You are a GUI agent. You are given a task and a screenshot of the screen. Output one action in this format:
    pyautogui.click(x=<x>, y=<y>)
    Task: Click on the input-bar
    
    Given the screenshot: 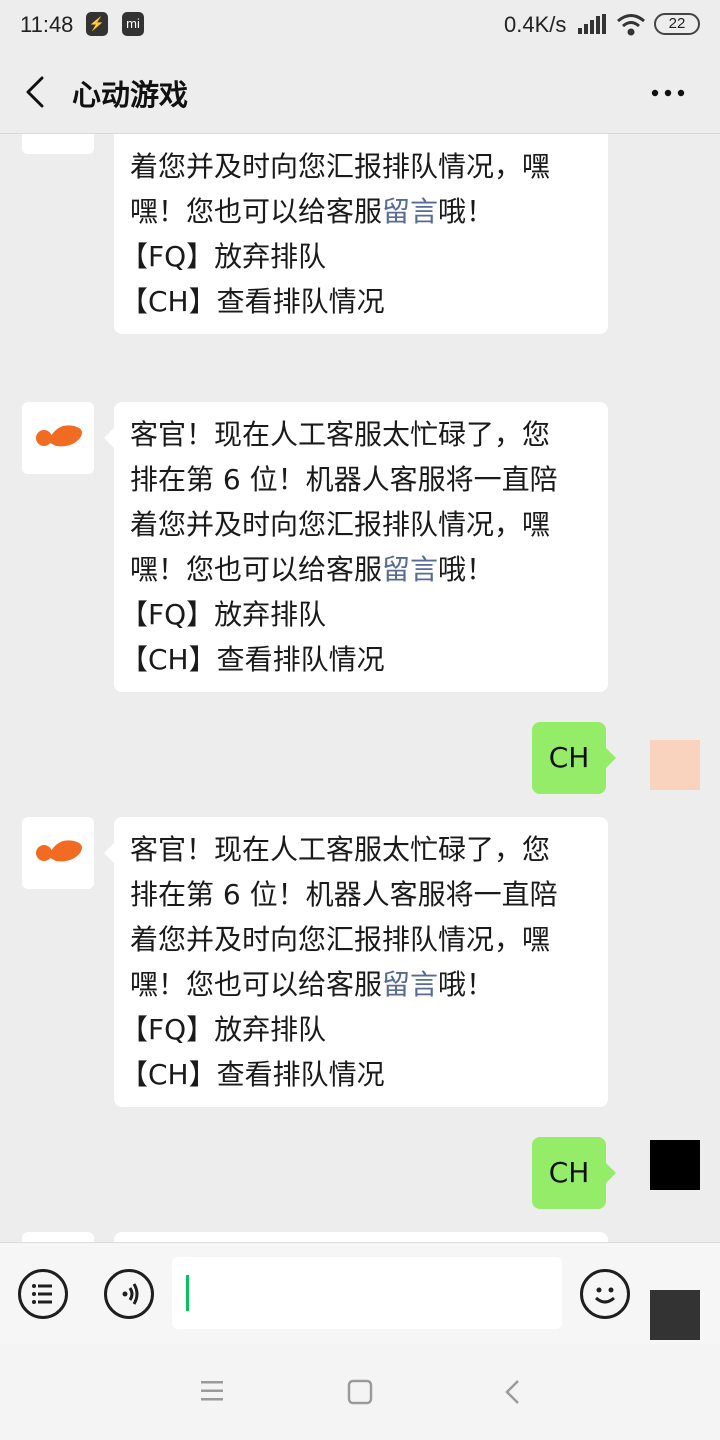 What is the action you would take?
    pyautogui.click(x=360, y=1293)
    